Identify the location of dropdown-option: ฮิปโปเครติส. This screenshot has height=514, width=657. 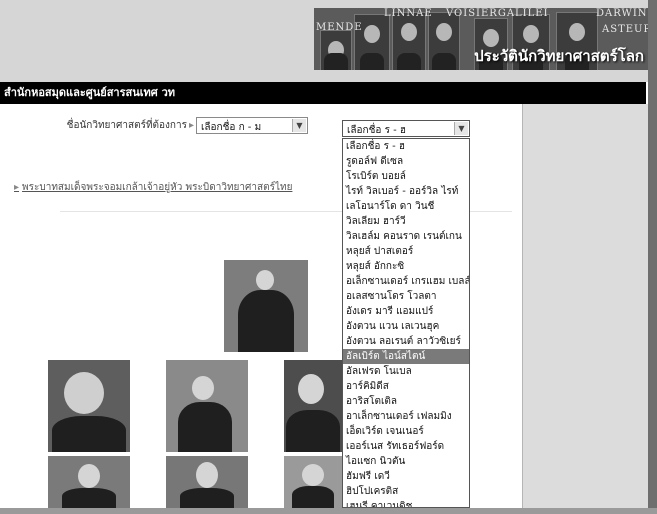
(406, 491).